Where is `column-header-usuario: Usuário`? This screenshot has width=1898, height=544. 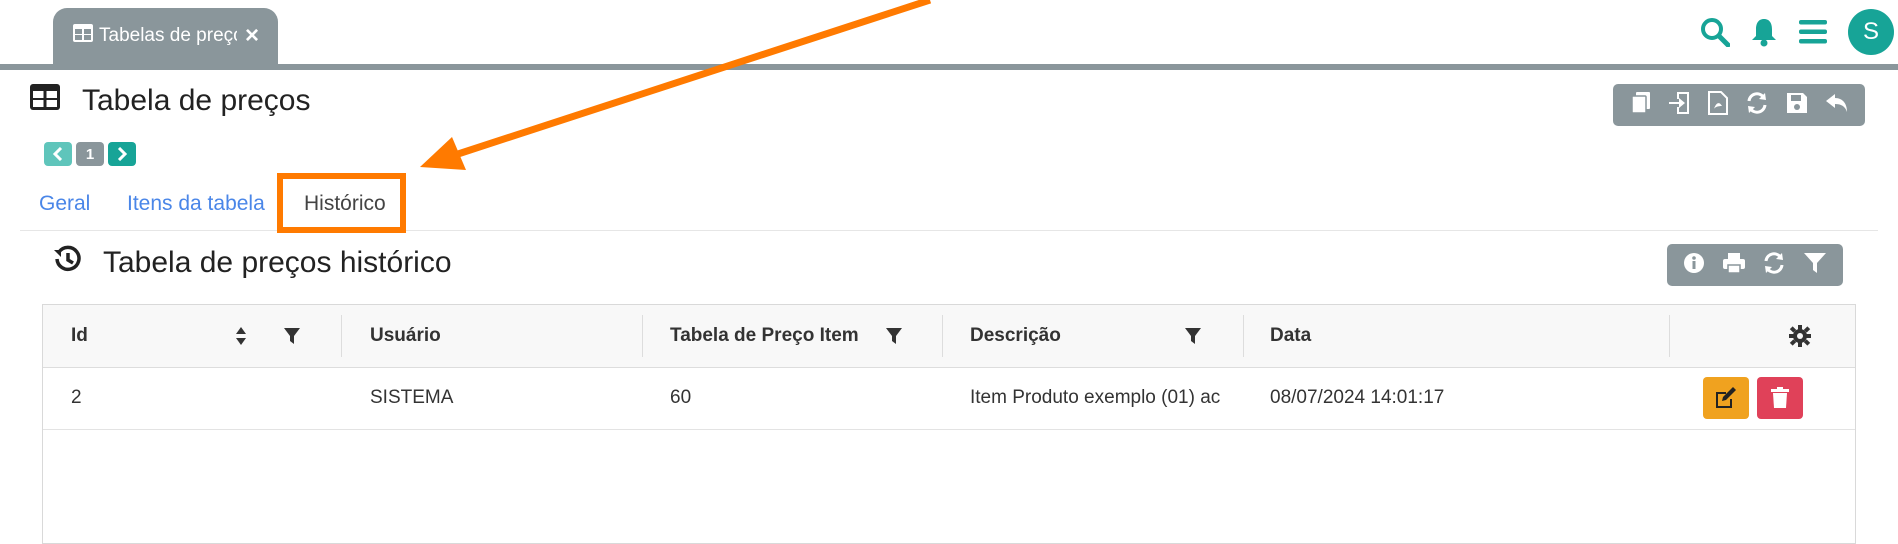
column-header-usuario: Usuário is located at coordinates (405, 336).